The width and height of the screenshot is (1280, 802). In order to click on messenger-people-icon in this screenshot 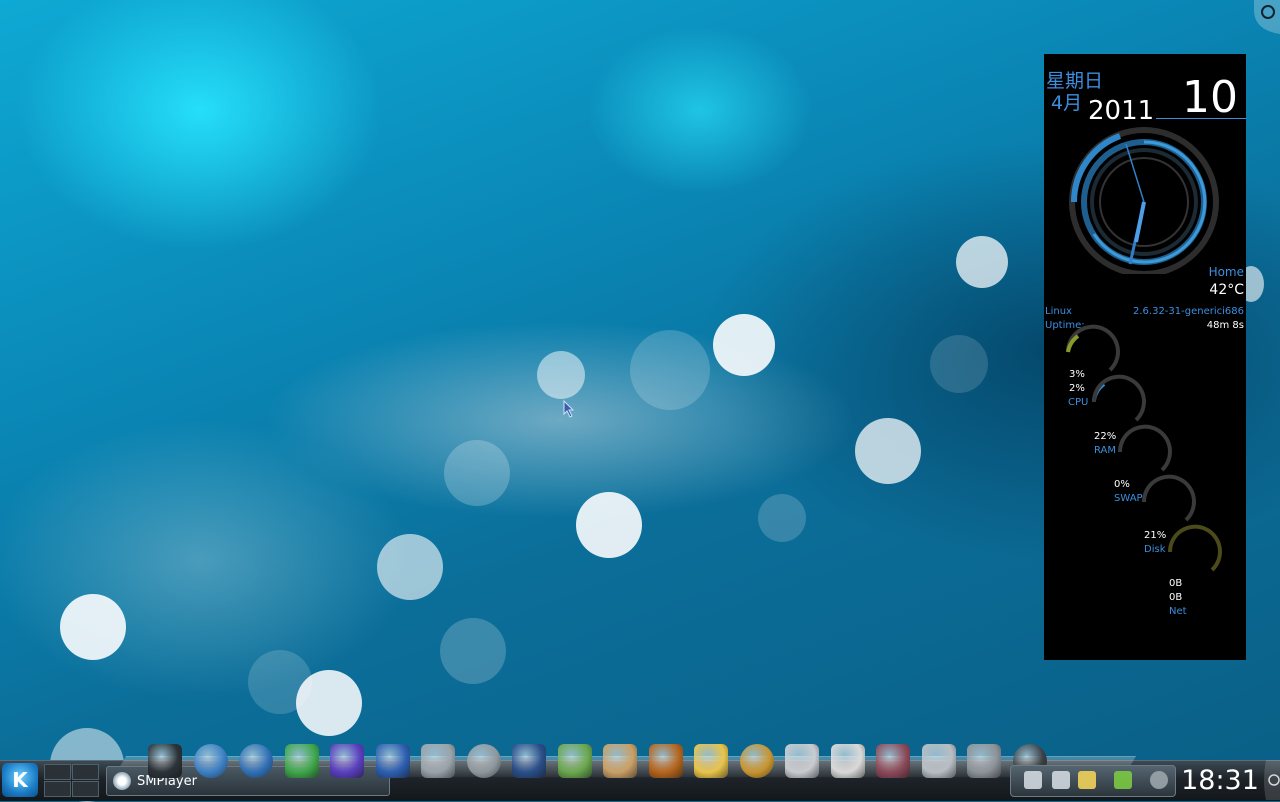, I will do `click(301, 761)`.